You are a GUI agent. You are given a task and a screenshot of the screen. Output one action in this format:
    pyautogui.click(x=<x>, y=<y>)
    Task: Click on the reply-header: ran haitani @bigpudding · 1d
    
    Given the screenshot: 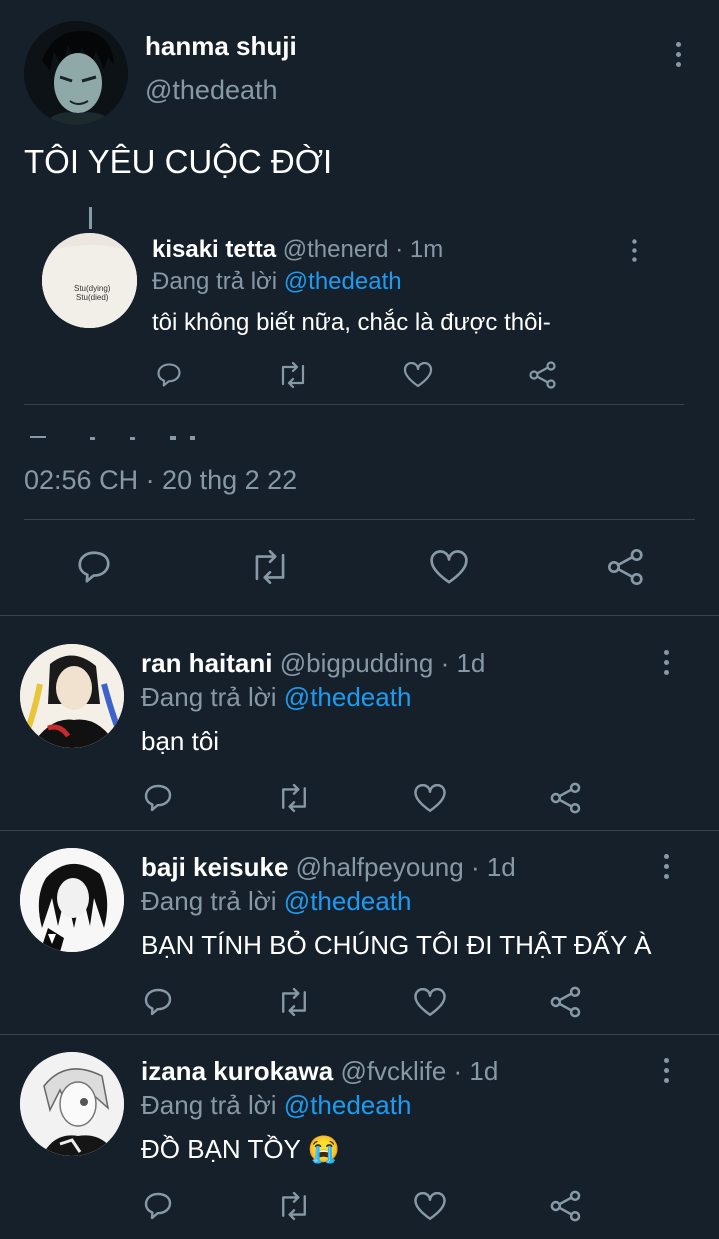 What is the action you would take?
    pyautogui.click(x=313, y=663)
    